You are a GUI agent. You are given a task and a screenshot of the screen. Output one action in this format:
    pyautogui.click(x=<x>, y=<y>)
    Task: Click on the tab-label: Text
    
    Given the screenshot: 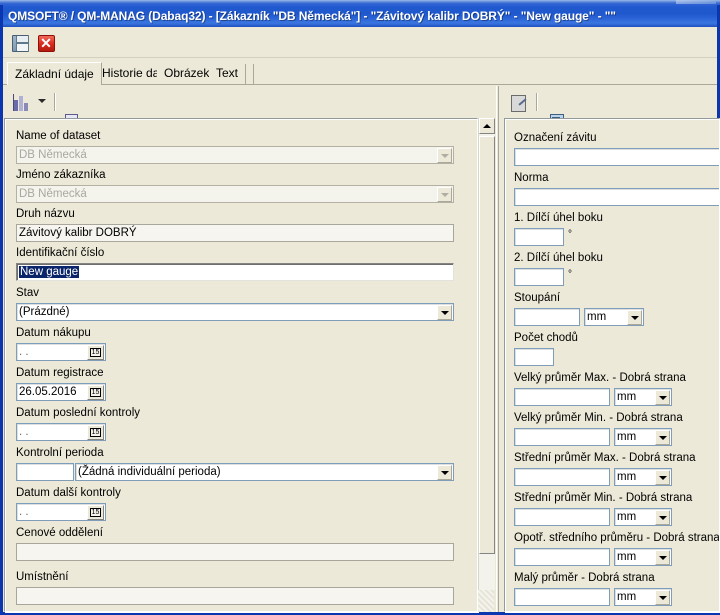 What is the action you would take?
    pyautogui.click(x=227, y=73)
    